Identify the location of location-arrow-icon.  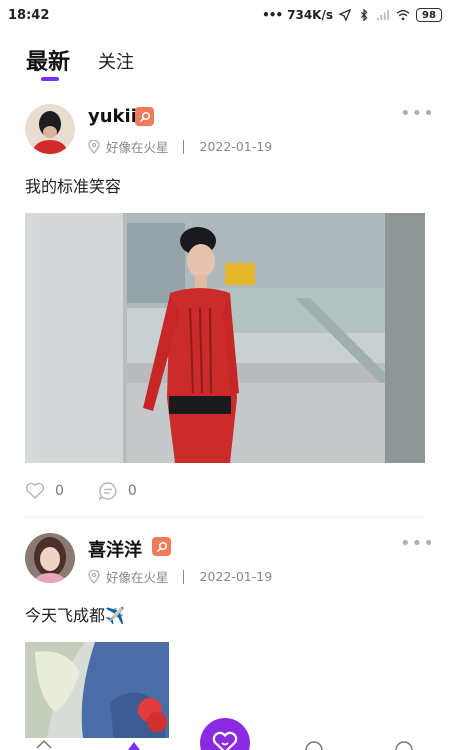
(345, 15).